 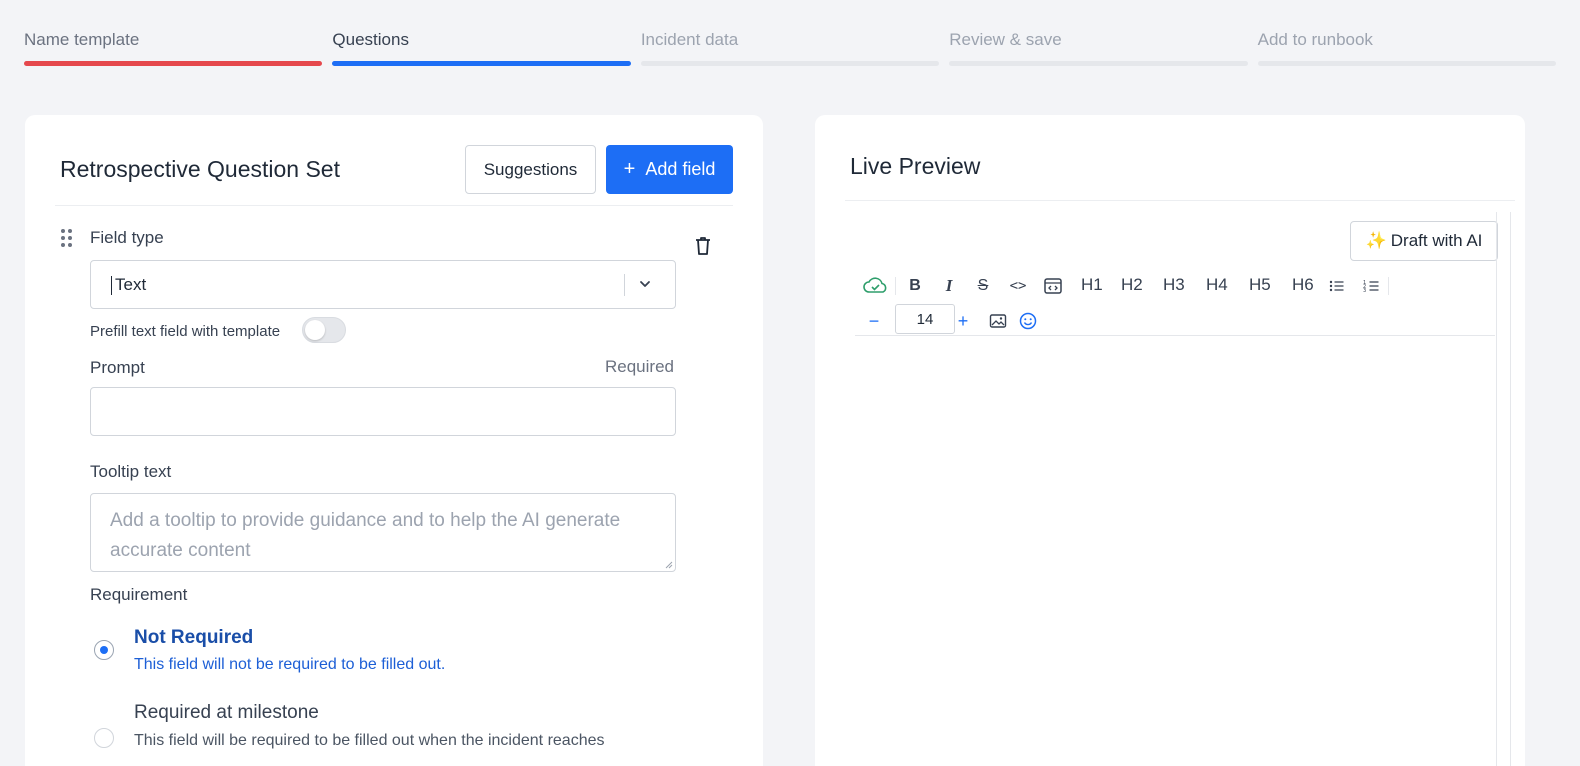 What do you see at coordinates (915, 166) in the screenshot?
I see `live-preview-title: Live Preview` at bounding box center [915, 166].